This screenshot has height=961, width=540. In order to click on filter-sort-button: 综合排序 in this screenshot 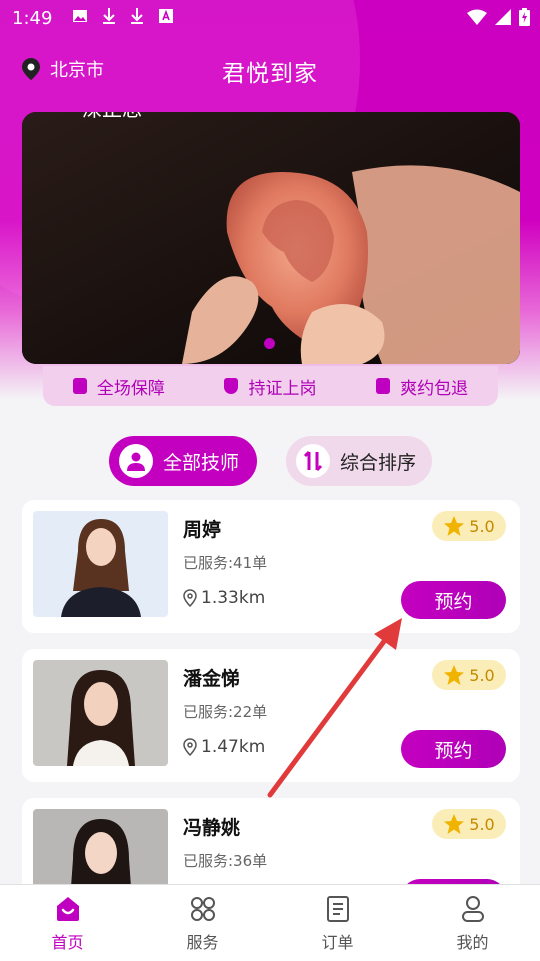, I will do `click(359, 461)`.